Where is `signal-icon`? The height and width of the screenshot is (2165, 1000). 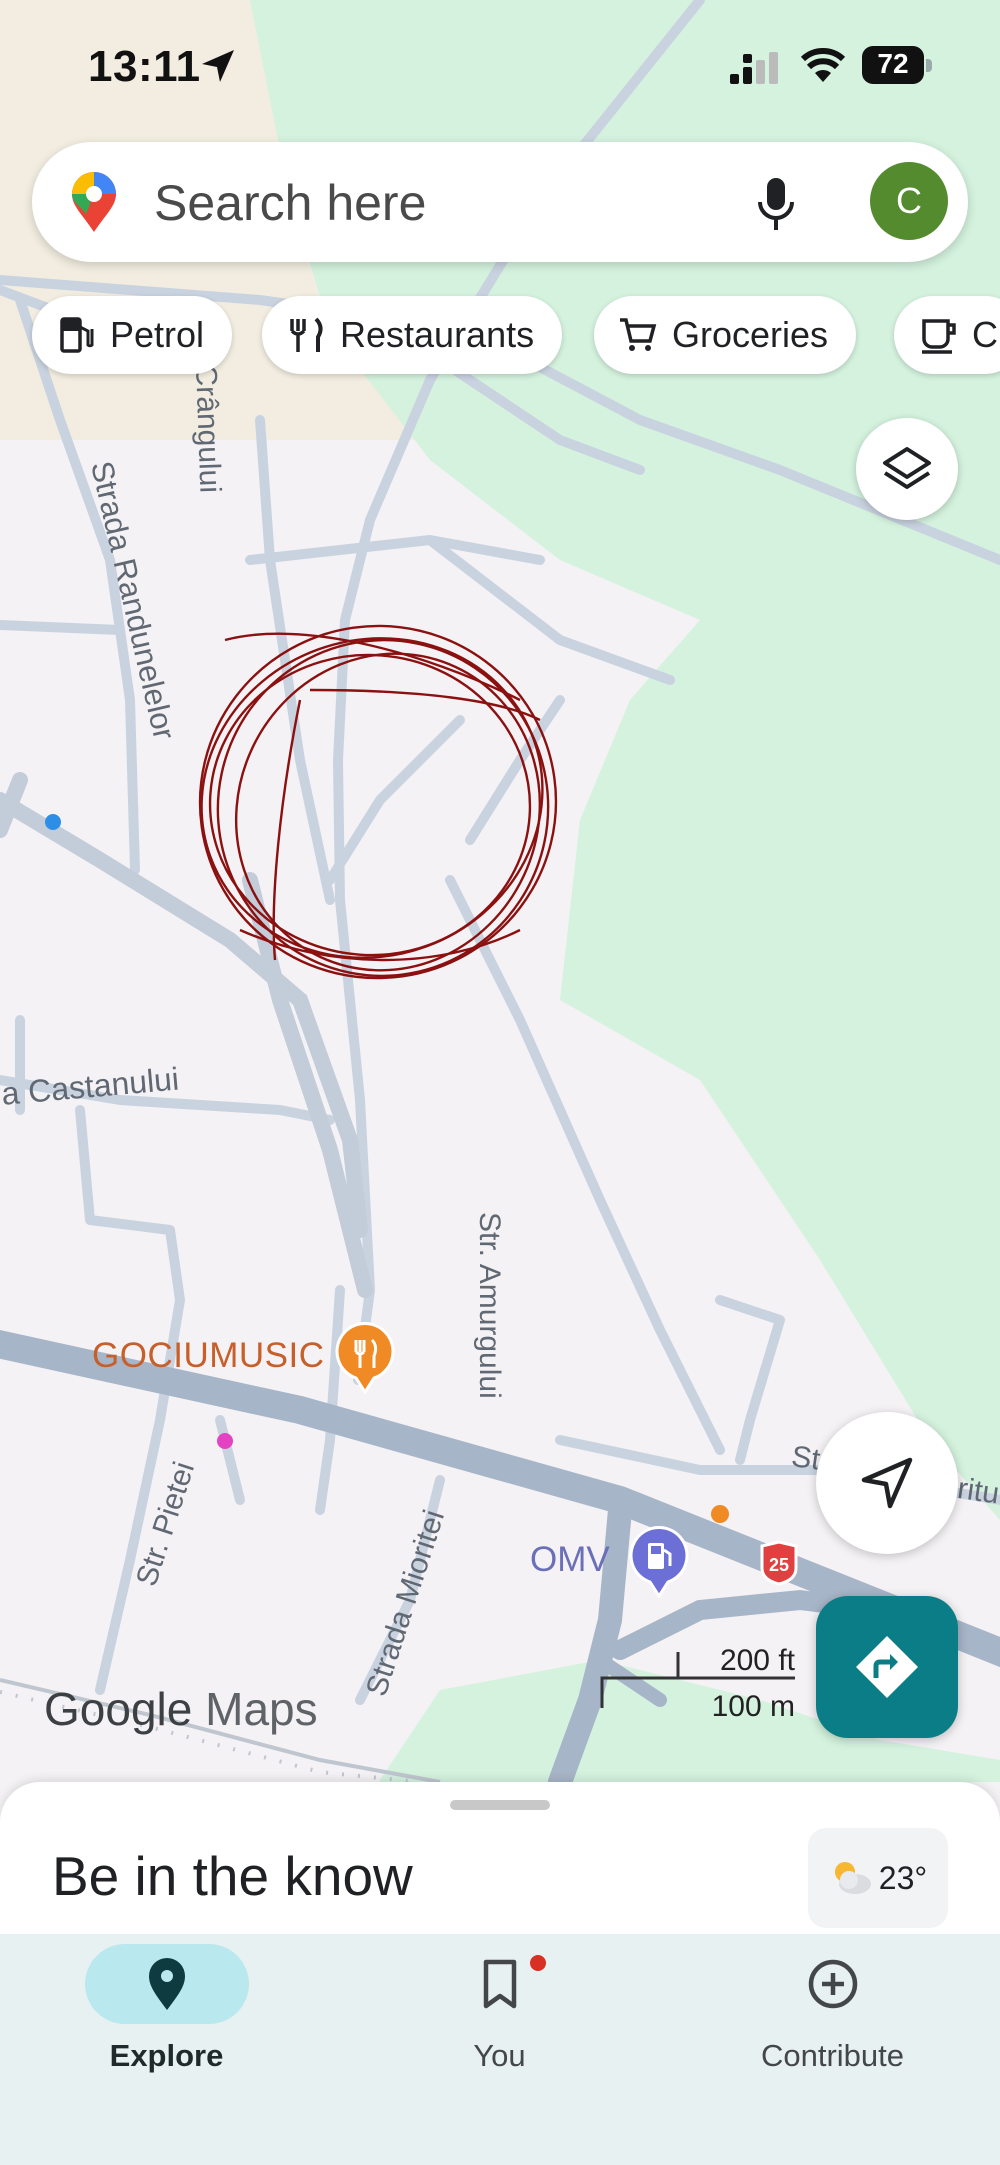
signal-icon is located at coordinates (754, 68).